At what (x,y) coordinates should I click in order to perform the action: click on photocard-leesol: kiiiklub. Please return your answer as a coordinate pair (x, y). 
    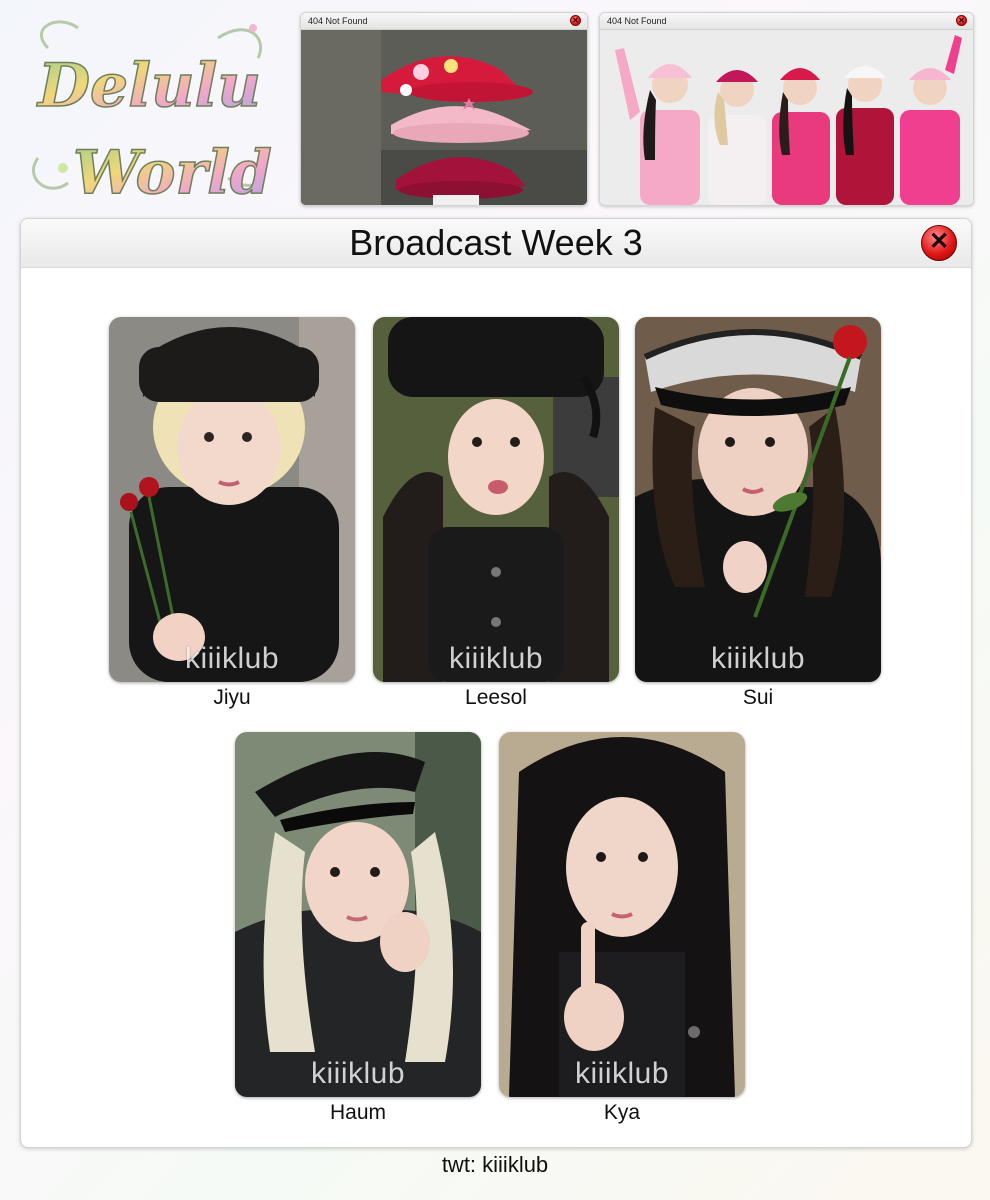
    Looking at the image, I should click on (496, 499).